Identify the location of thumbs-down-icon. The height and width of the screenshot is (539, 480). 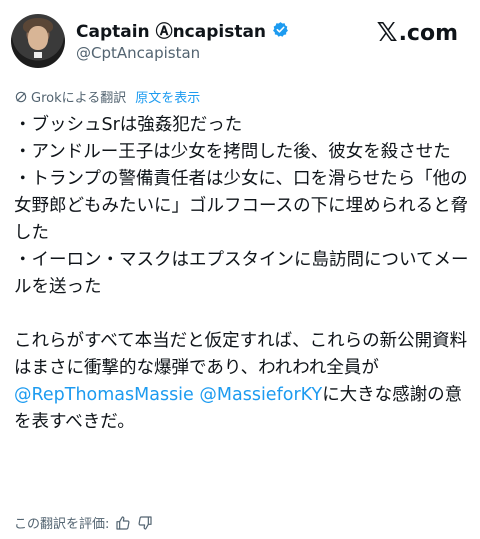
(145, 523).